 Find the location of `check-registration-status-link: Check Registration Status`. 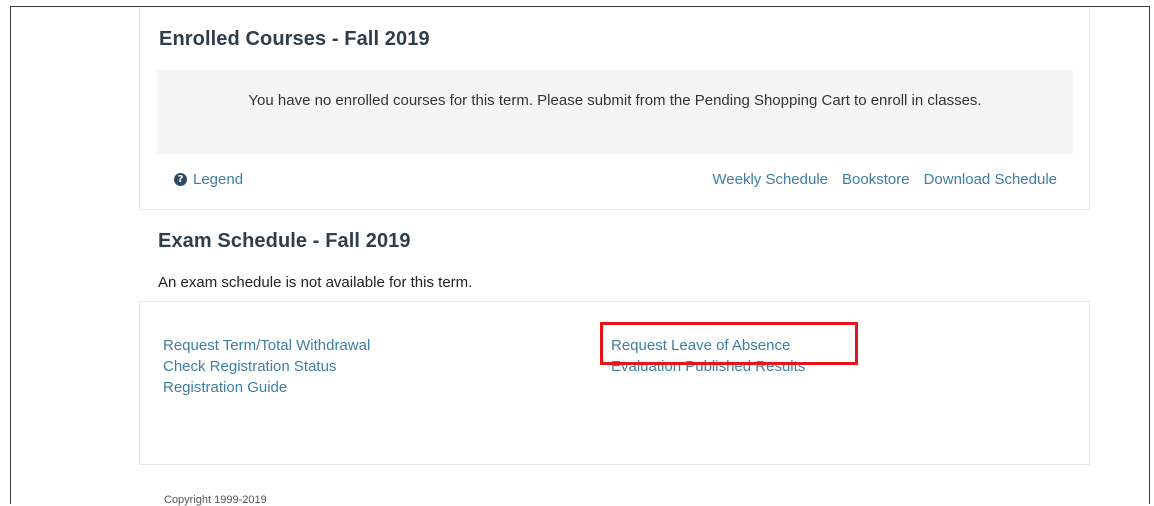

check-registration-status-link: Check Registration Status is located at coordinates (266, 366).